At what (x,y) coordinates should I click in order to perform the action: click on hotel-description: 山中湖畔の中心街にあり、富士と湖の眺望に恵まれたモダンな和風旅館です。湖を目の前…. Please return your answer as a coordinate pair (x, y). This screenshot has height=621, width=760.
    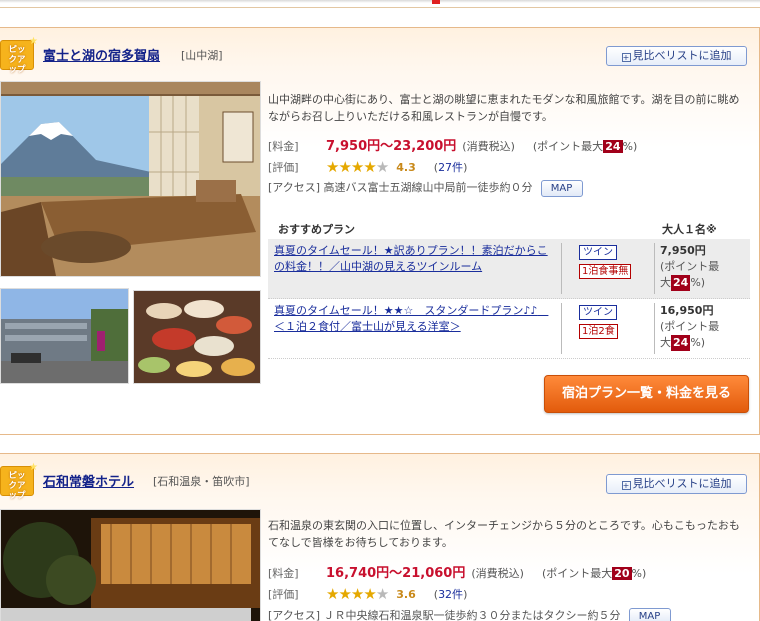
    Looking at the image, I should click on (504, 108).